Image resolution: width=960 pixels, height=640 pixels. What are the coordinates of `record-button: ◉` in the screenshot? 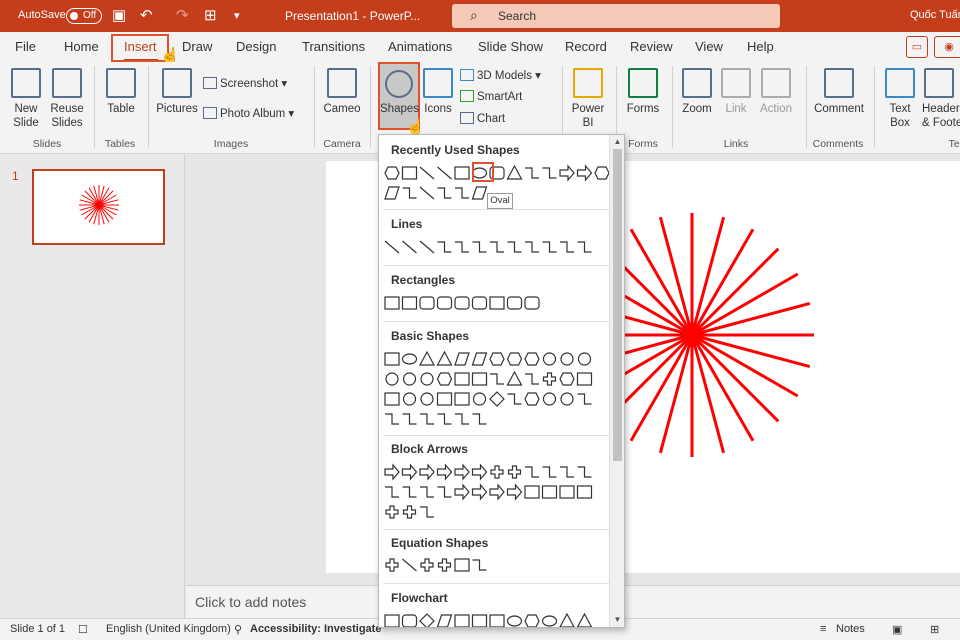 It's located at (947, 47).